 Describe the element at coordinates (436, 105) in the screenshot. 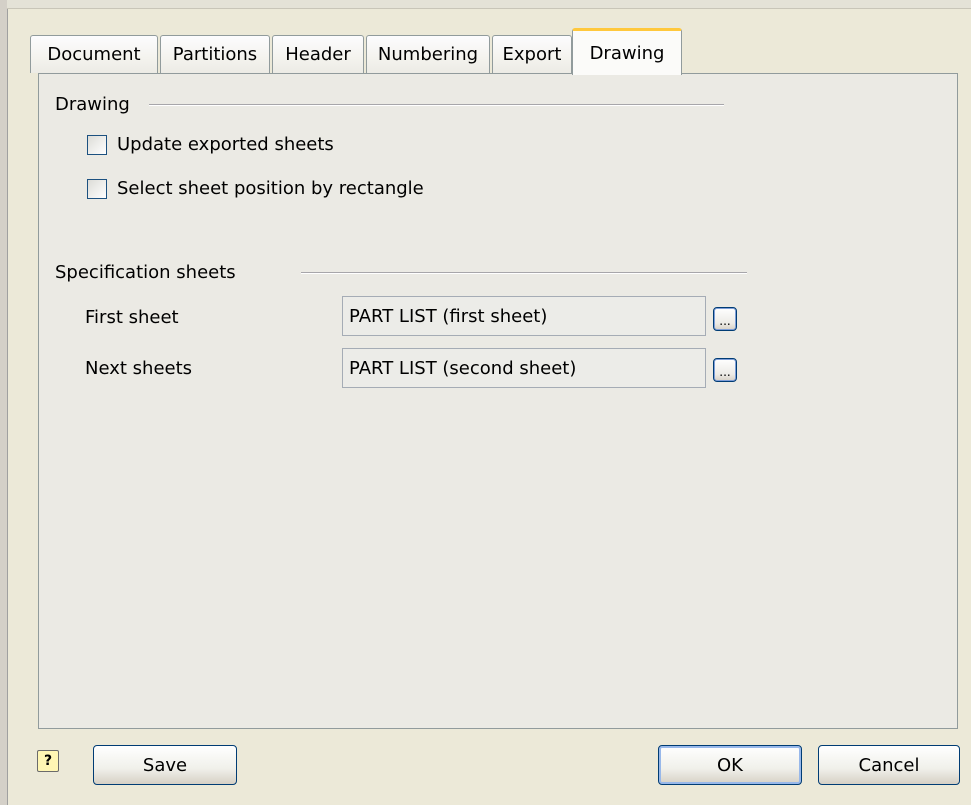

I see `drawing-group-divider` at that location.